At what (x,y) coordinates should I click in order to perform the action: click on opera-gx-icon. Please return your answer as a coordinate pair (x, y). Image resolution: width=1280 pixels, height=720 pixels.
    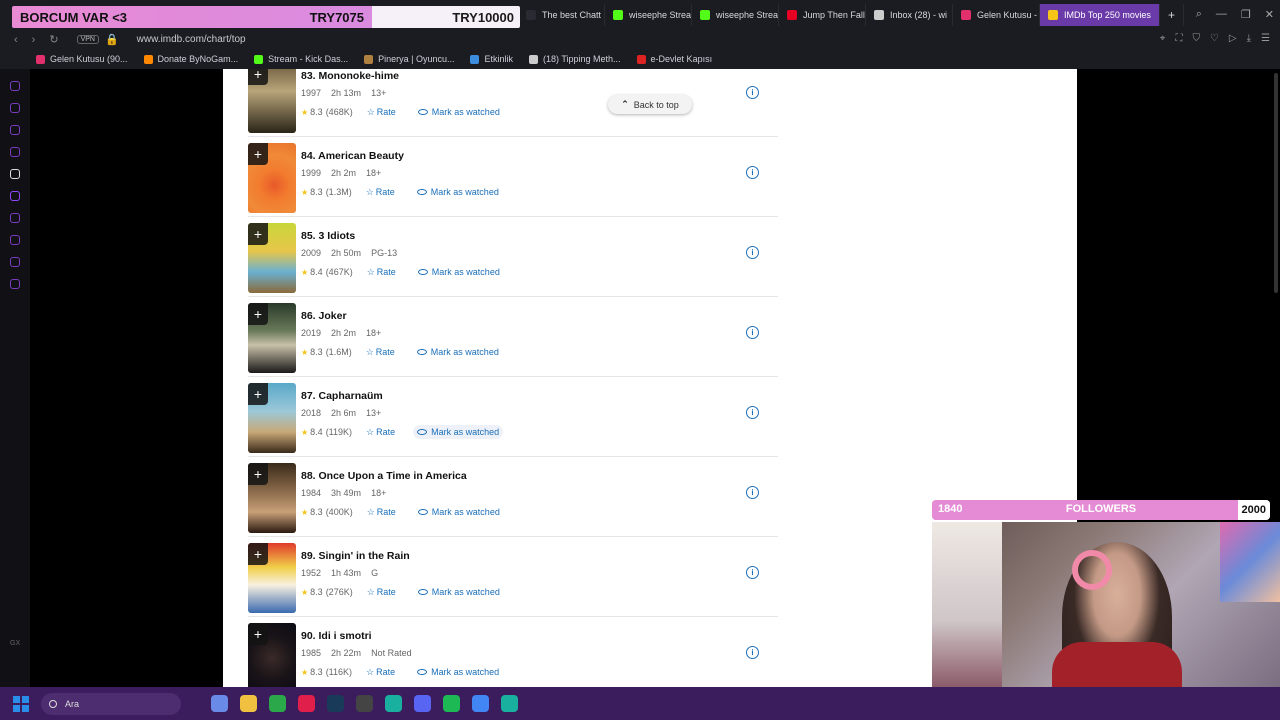
    Looking at the image, I should click on (306, 703).